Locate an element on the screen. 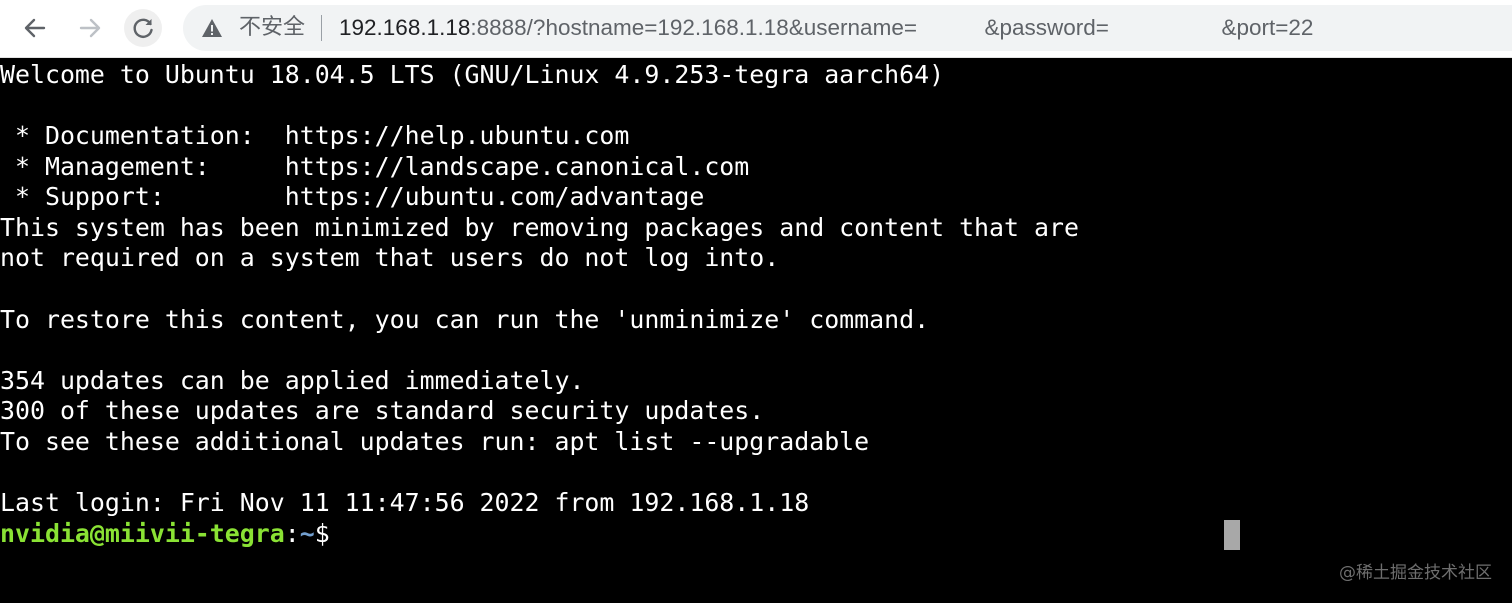 This screenshot has width=1512, height=603. arrow-left-icon is located at coordinates (35, 28).